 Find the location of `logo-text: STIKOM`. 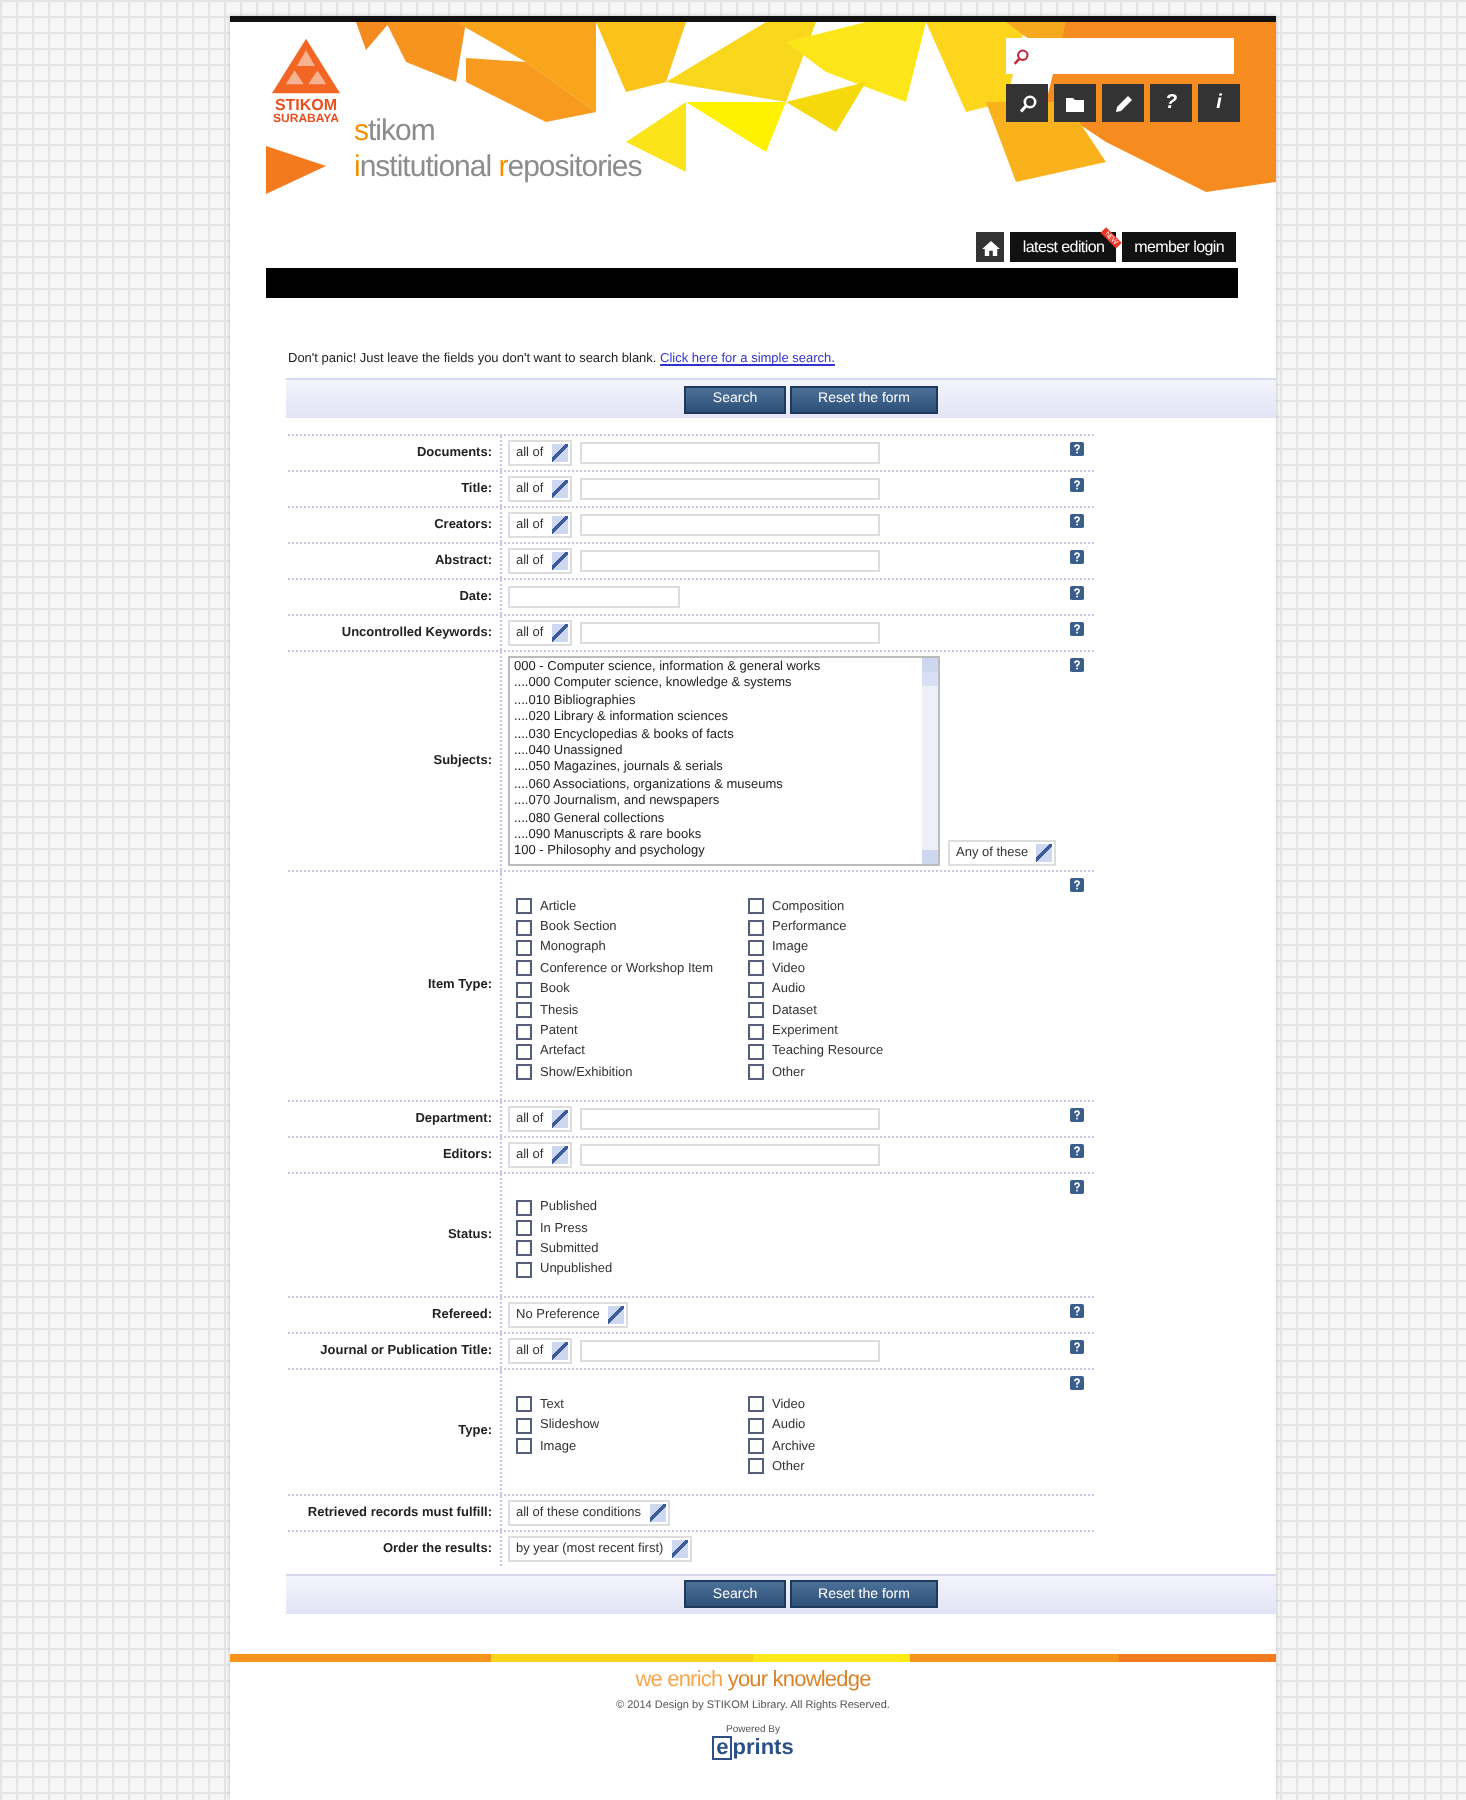

logo-text: STIKOM is located at coordinates (306, 106).